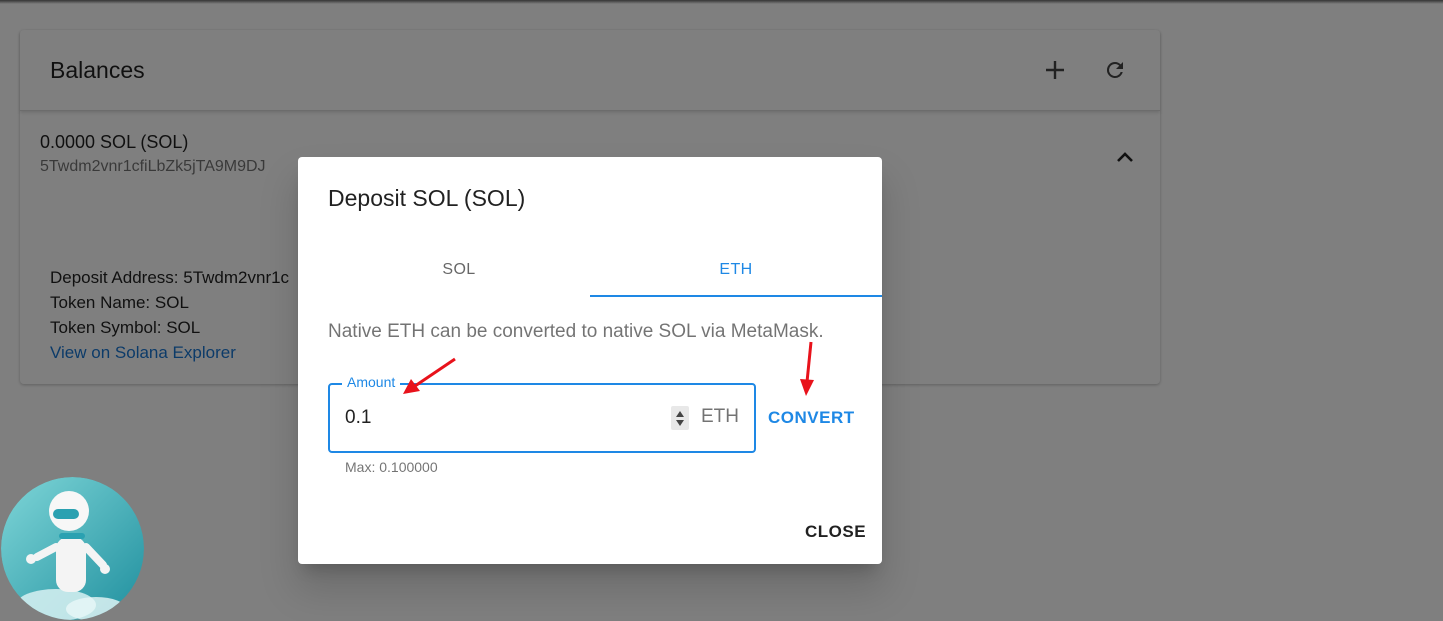  I want to click on amount-field: Amount ETH, so click(542, 413).